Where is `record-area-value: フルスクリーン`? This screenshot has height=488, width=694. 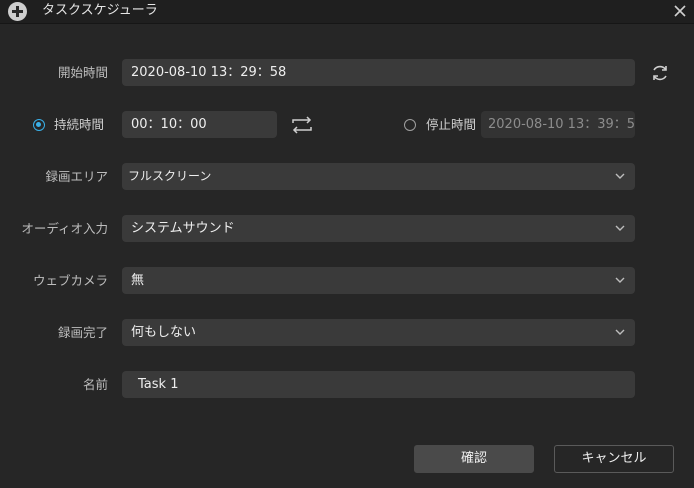
record-area-value: フルスクリーン is located at coordinates (170, 176).